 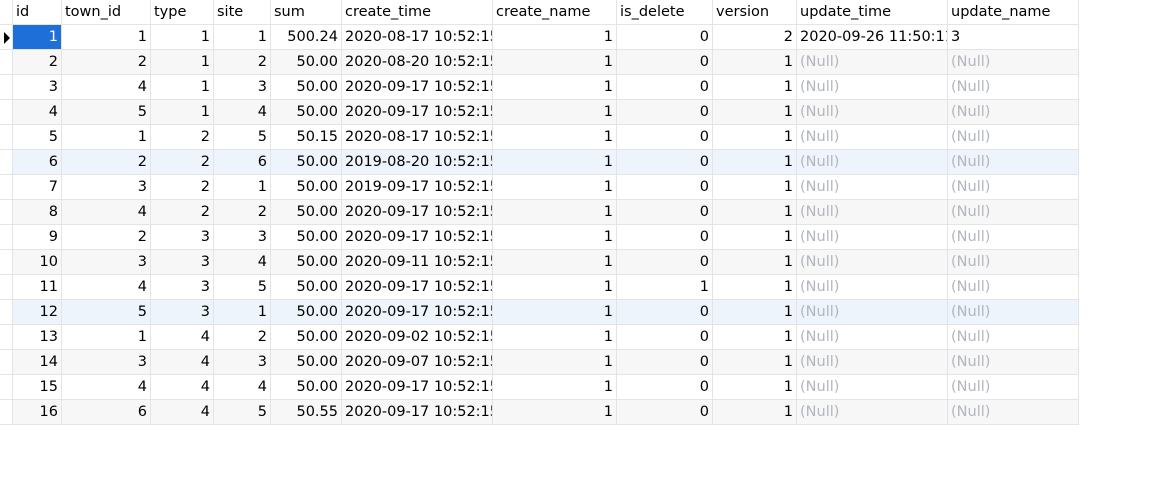 What do you see at coordinates (417, 362) in the screenshot?
I see `cell-create-time: 2020-09-07 10:52:15` at bounding box center [417, 362].